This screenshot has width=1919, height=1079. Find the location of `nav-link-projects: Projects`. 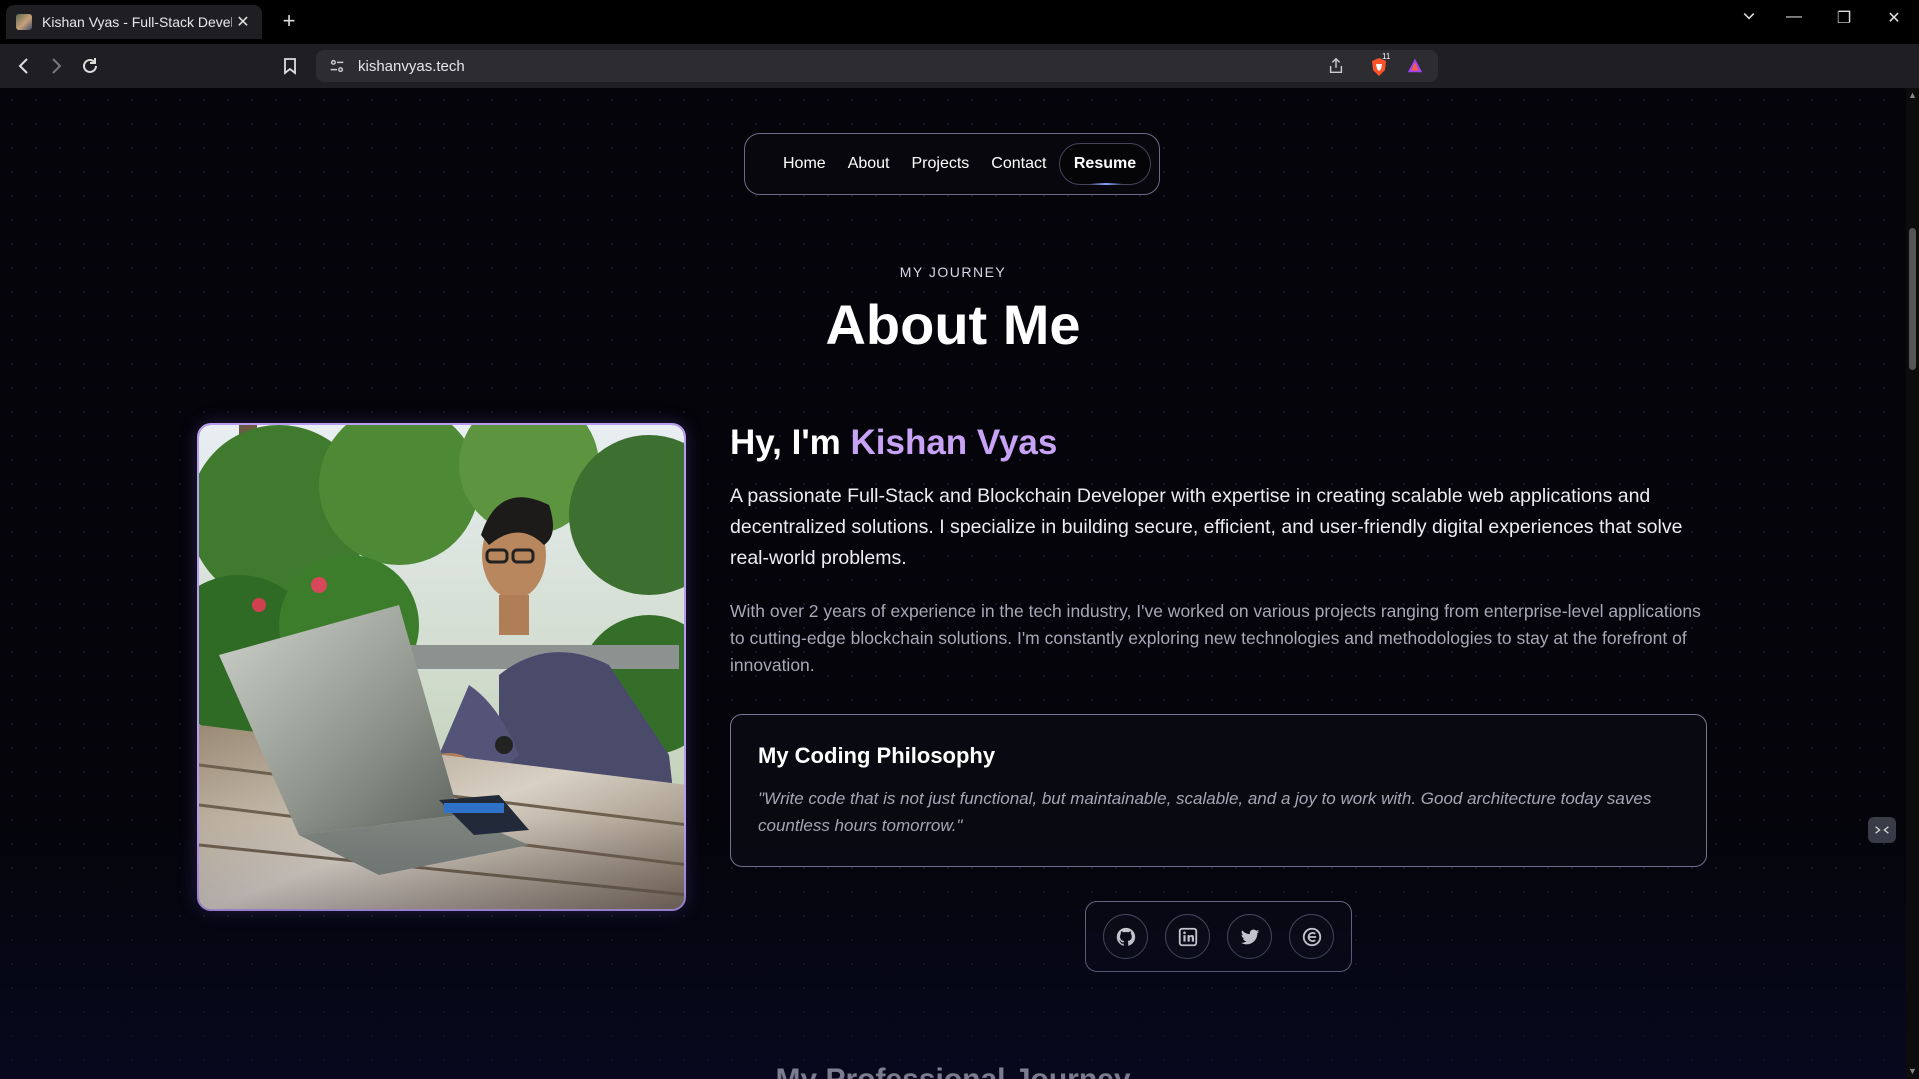

nav-link-projects: Projects is located at coordinates (941, 164).